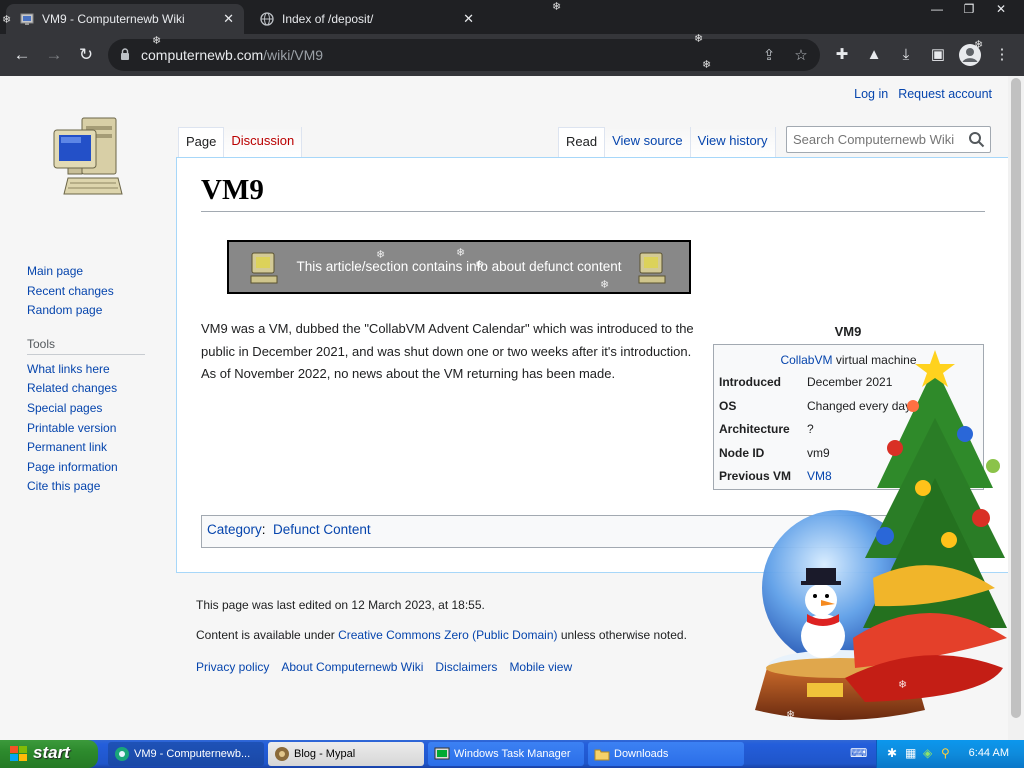 The image size is (1024, 768). Describe the element at coordinates (293, 55) in the screenshot. I see `url-path: /wiki/VM9` at that location.